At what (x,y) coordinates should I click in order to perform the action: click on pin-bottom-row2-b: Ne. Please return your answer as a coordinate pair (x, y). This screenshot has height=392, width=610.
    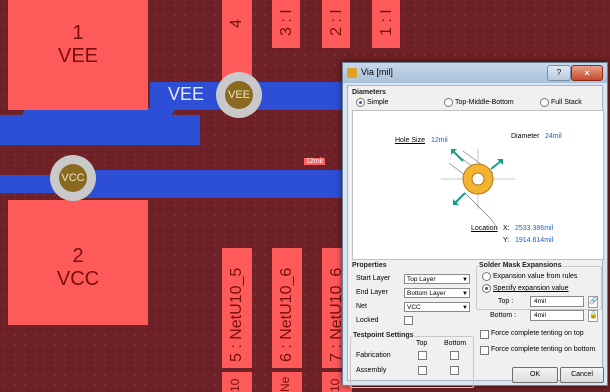
    Looking at the image, I should click on (287, 382).